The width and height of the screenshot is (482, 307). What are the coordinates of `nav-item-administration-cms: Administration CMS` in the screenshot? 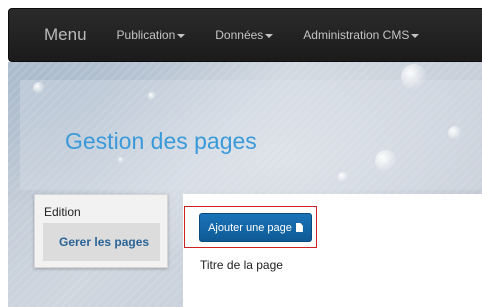 It's located at (361, 35).